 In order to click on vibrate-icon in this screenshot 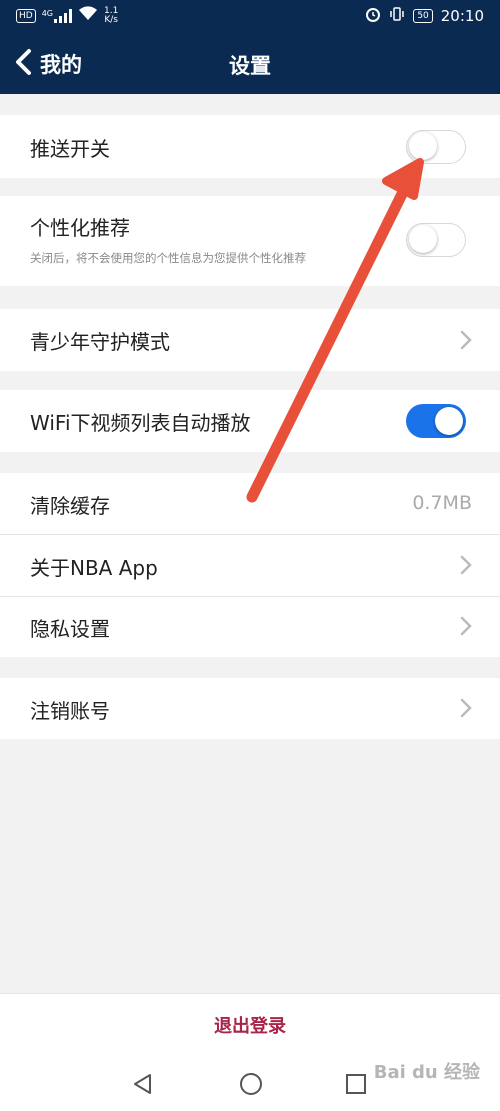, I will do `click(397, 16)`.